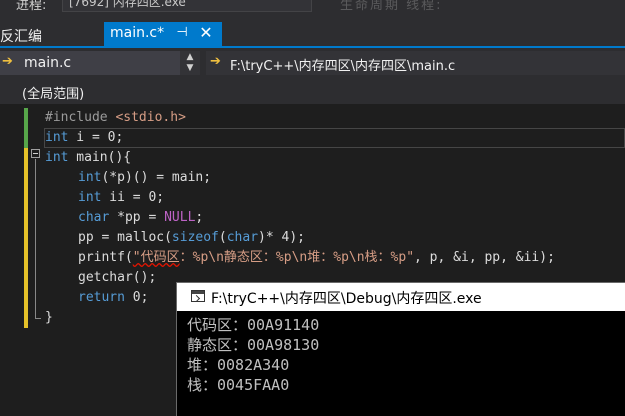  What do you see at coordinates (222, 237) in the screenshot?
I see `code-text: (` at bounding box center [222, 237].